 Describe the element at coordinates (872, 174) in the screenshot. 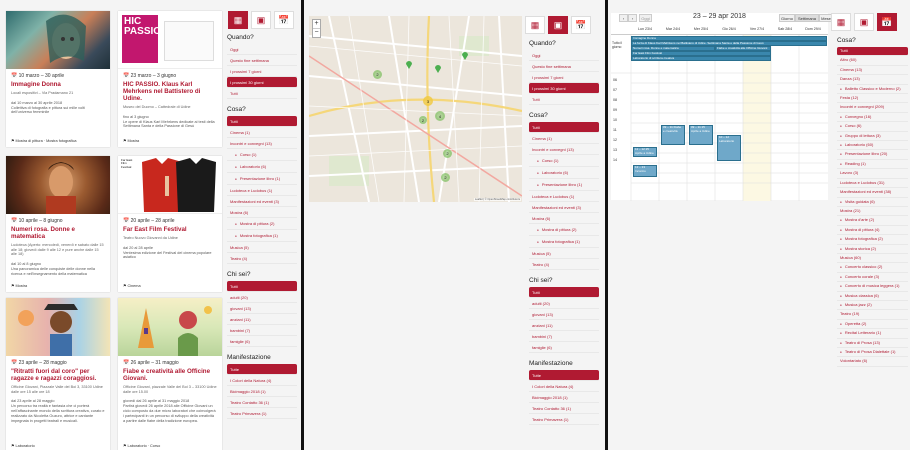

I see `filter-option: Lavoro (3)` at that location.